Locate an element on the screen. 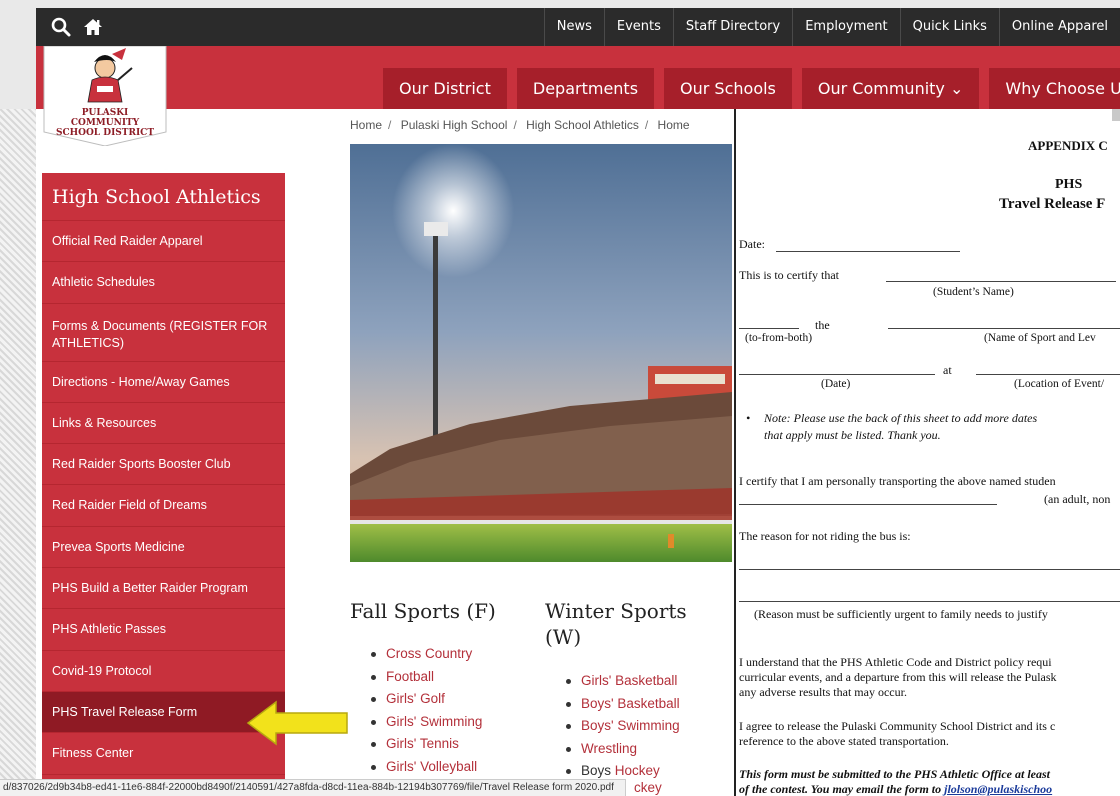 Image resolution: width=1120 pixels, height=796 pixels. winter-heading-line2: (W) is located at coordinates (563, 637).